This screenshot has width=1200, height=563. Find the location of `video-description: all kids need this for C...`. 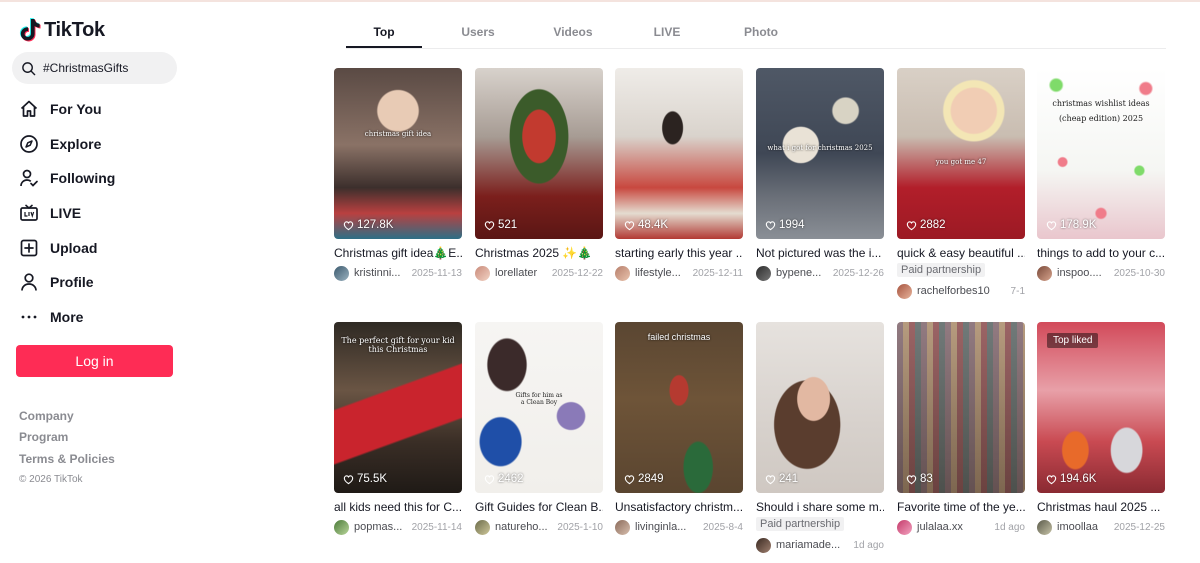

video-description: all kids need this for C... is located at coordinates (398, 507).